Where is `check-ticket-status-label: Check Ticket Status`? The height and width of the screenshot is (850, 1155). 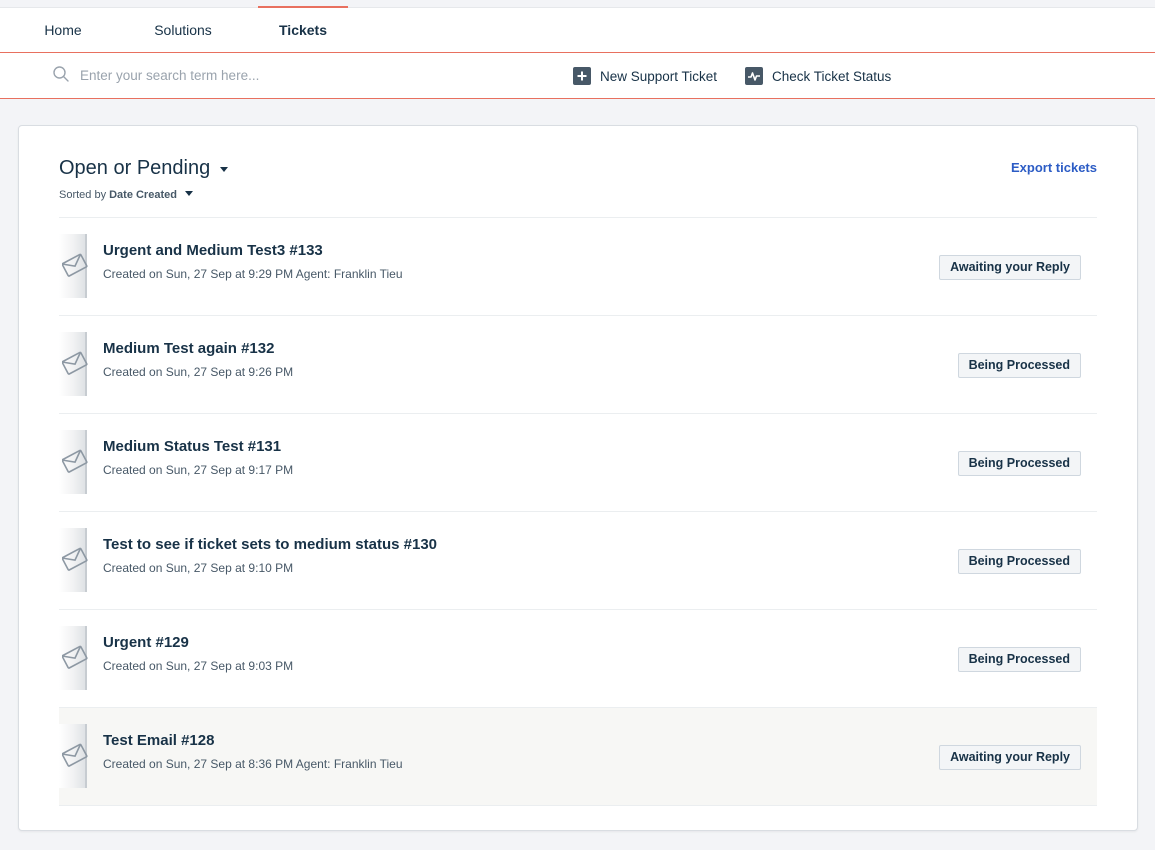 check-ticket-status-label: Check Ticket Status is located at coordinates (832, 76).